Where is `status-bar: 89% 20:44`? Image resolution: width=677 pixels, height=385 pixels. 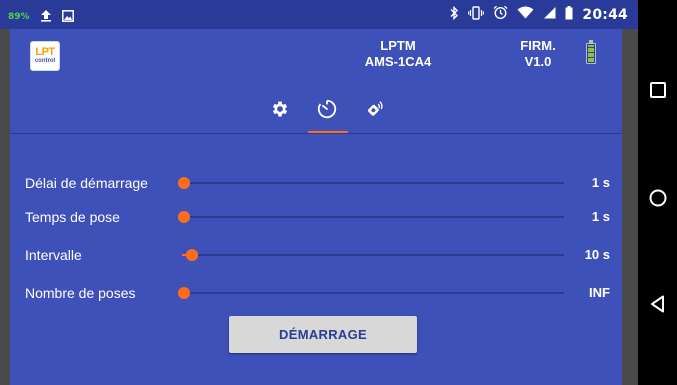
status-bar: 89% 20:44 is located at coordinates (319, 14).